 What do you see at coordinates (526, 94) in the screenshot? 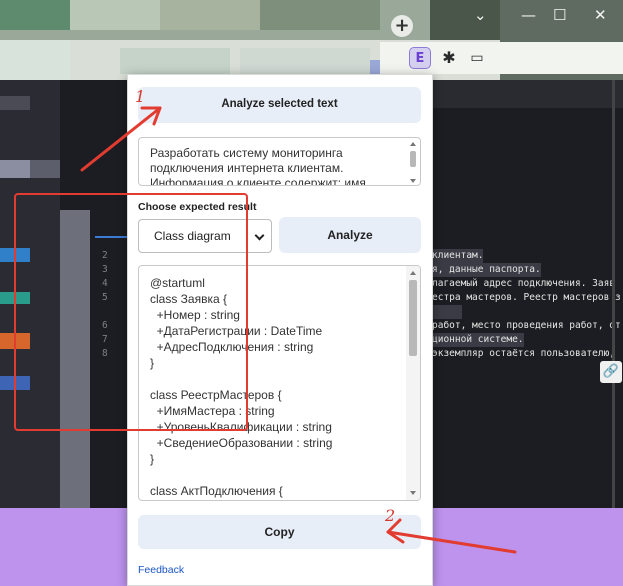
I see `editor-header-blurred` at bounding box center [526, 94].